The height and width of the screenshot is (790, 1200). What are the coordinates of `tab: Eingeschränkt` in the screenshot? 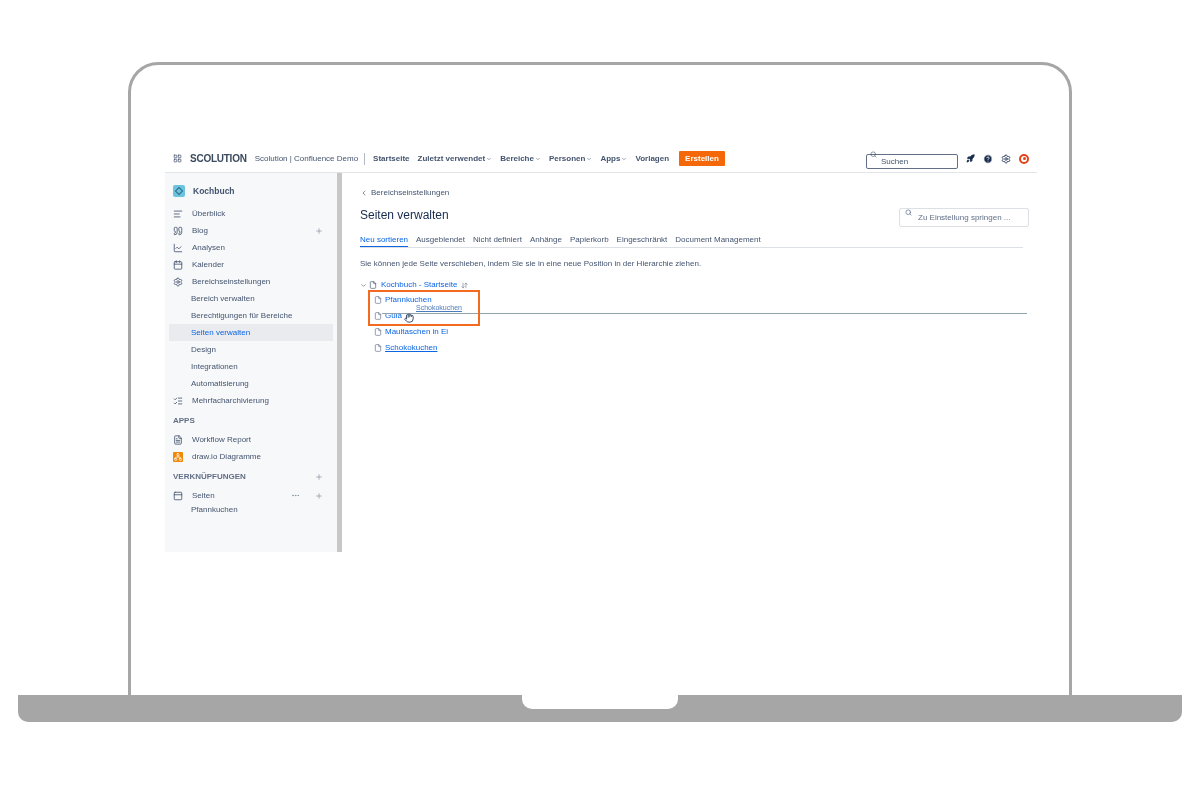 It's located at (642, 240).